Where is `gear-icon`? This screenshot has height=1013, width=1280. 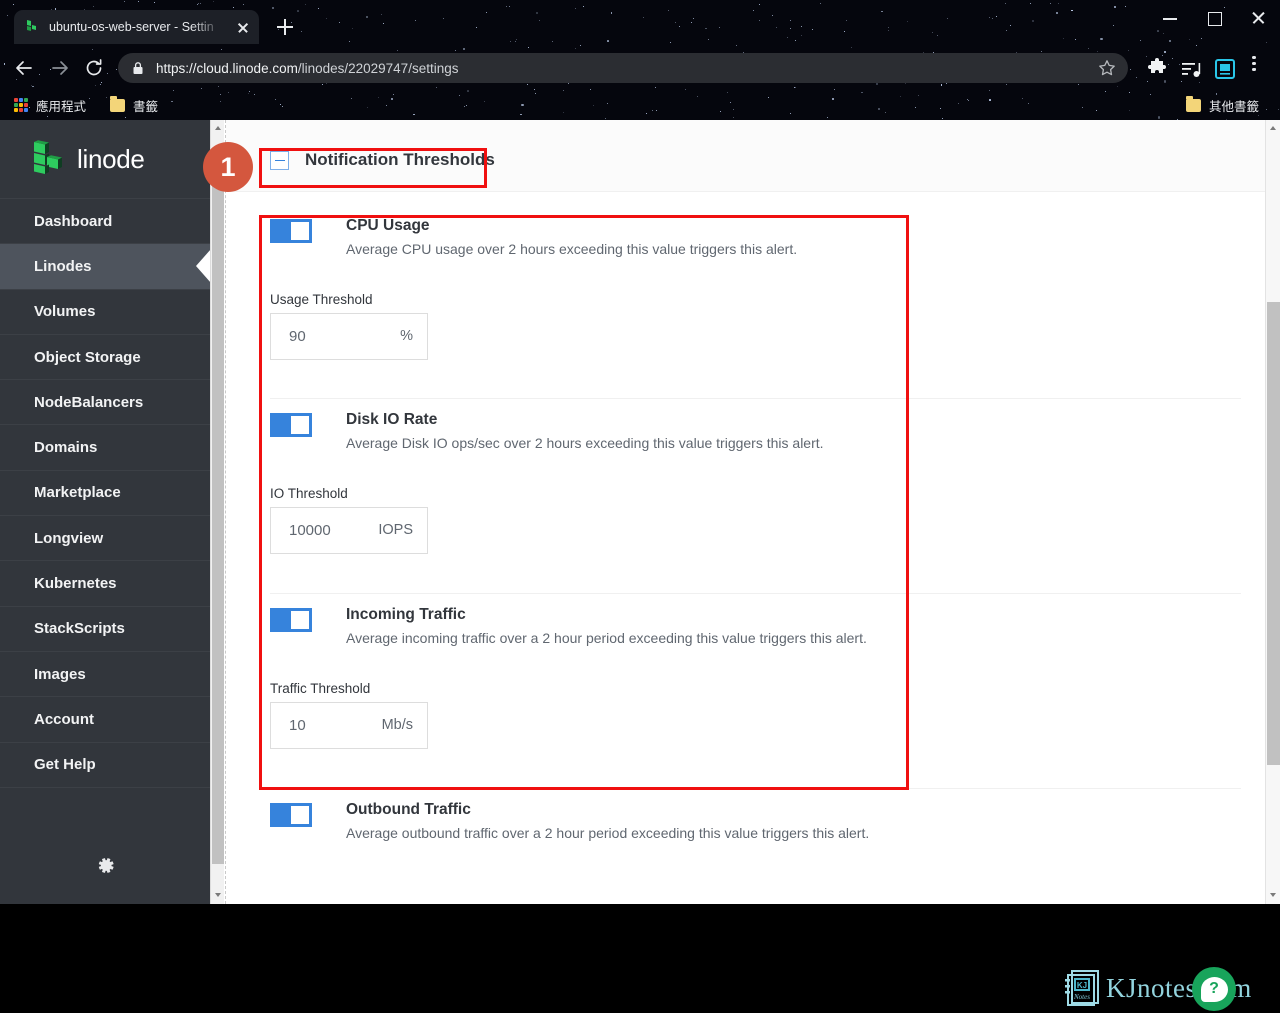 gear-icon is located at coordinates (105, 867).